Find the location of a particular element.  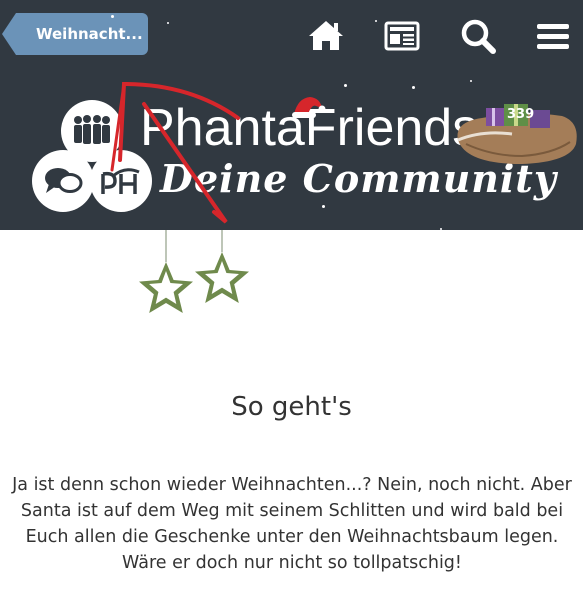

page-heading: So geht's is located at coordinates (291, 407).